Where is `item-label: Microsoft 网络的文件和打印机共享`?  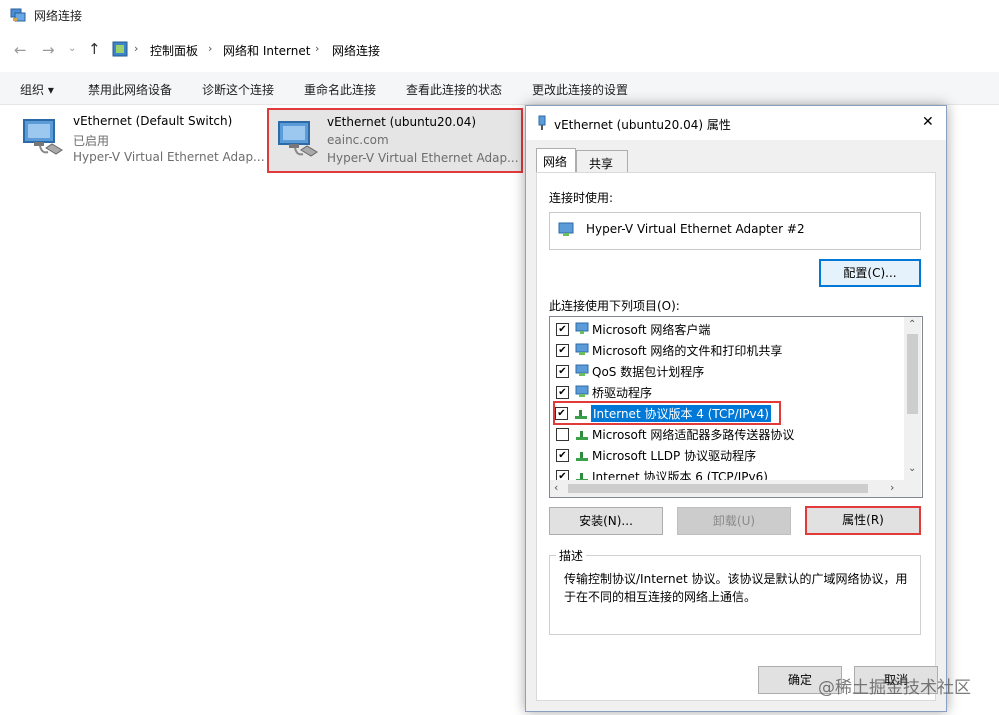
item-label: Microsoft 网络的文件和打印机共享 is located at coordinates (687, 351).